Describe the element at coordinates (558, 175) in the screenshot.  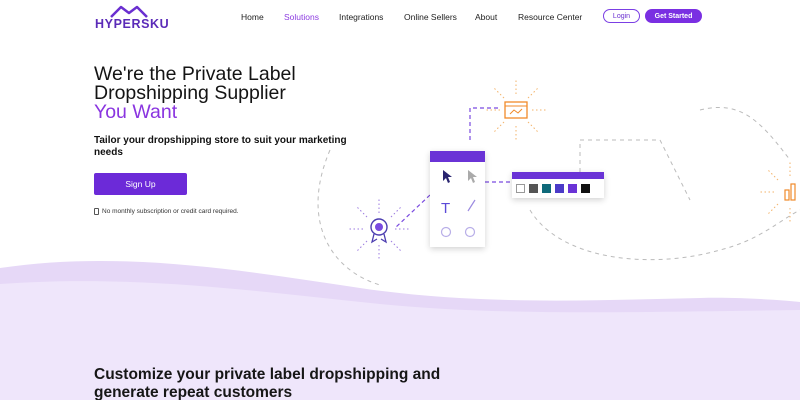
I see `palette-header` at that location.